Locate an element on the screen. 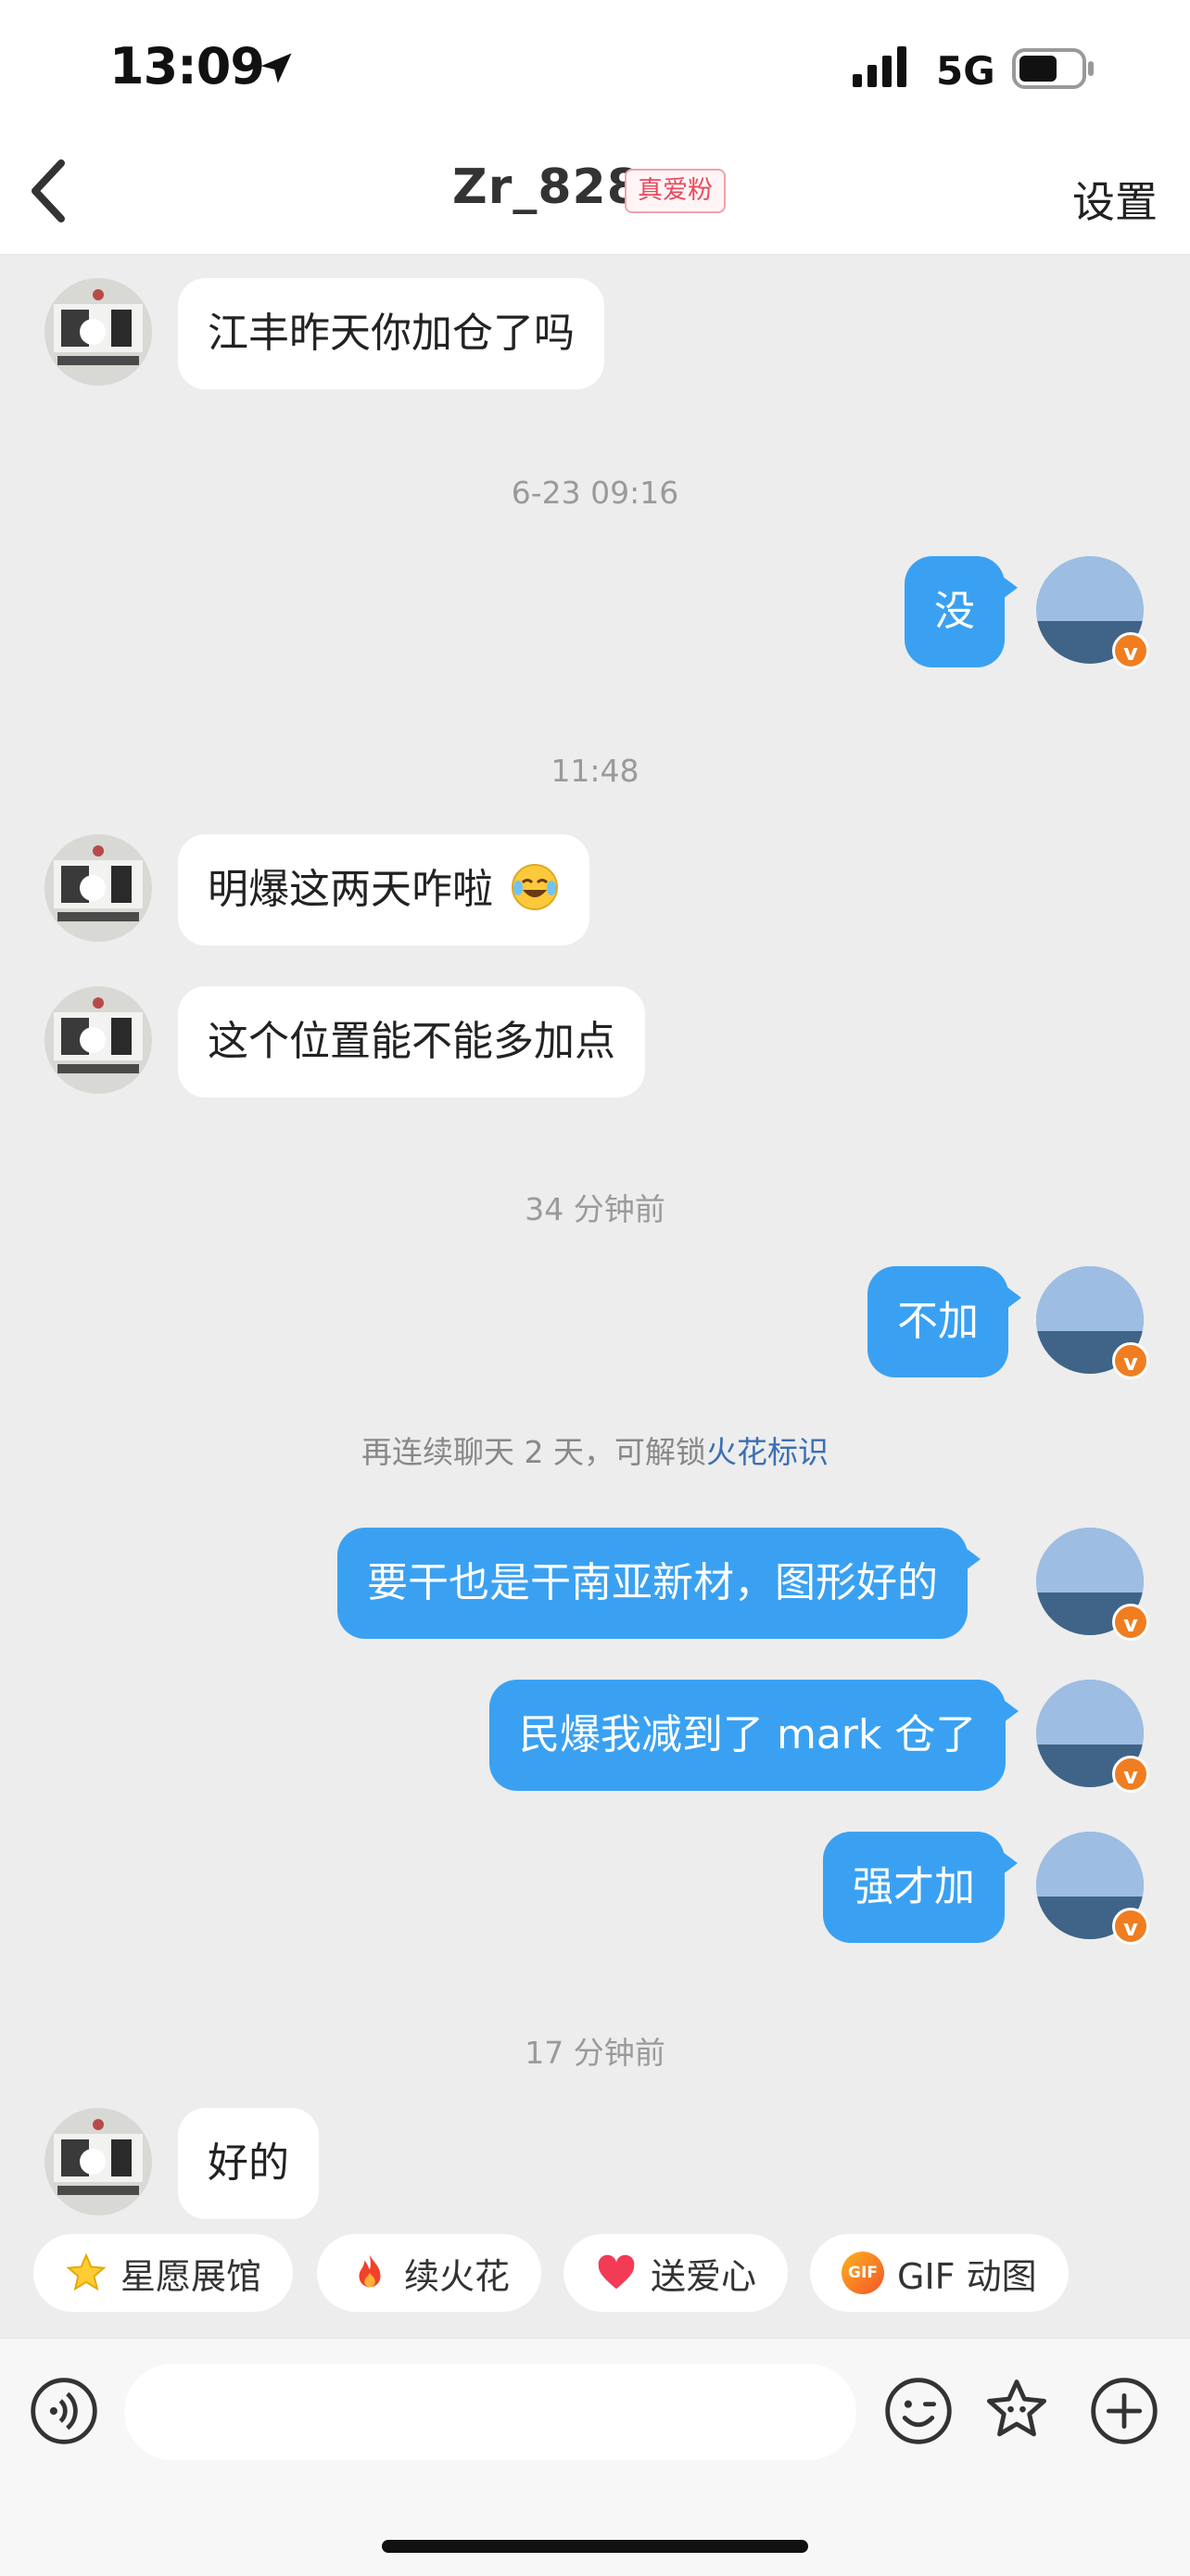 This screenshot has width=1190, height=2576. streak-notice-text: 再连续聊天 2 天，可解锁 is located at coordinates (533, 1452).